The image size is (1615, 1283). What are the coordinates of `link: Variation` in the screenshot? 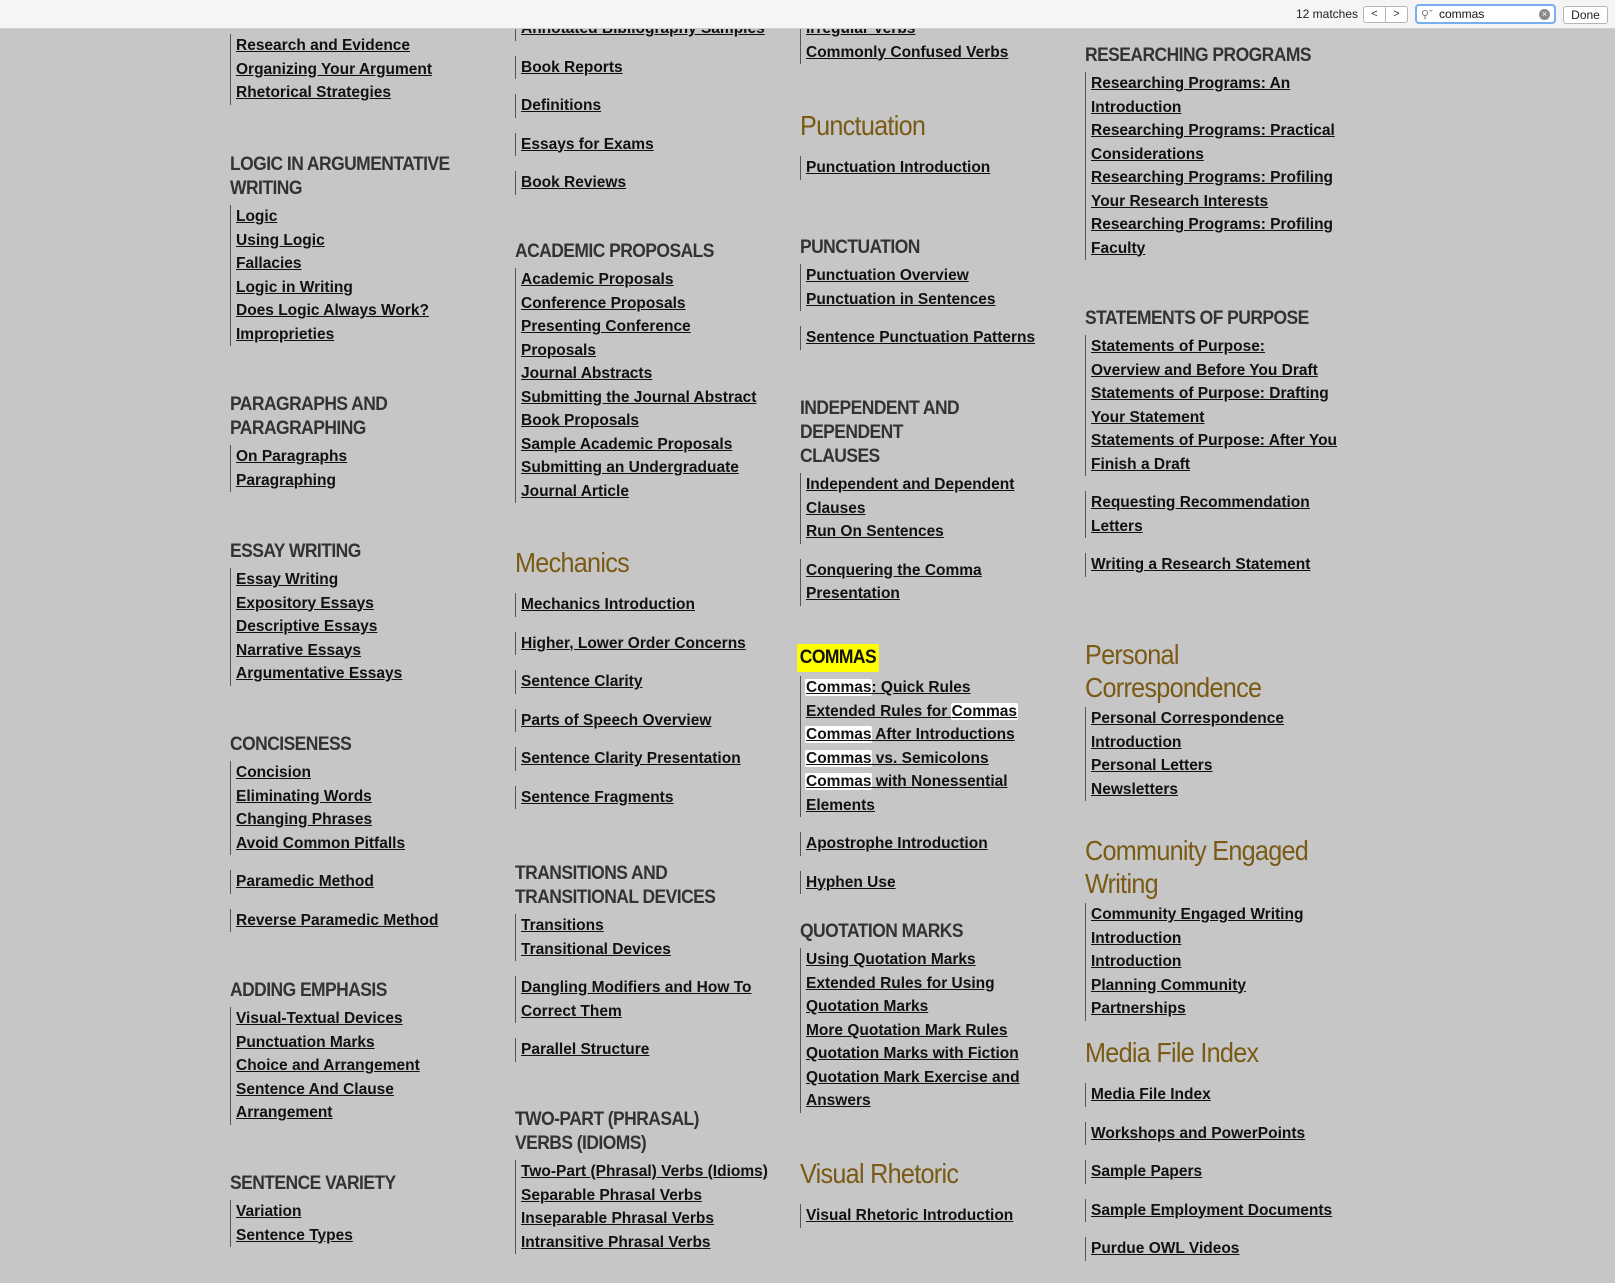 It's located at (268, 1211).